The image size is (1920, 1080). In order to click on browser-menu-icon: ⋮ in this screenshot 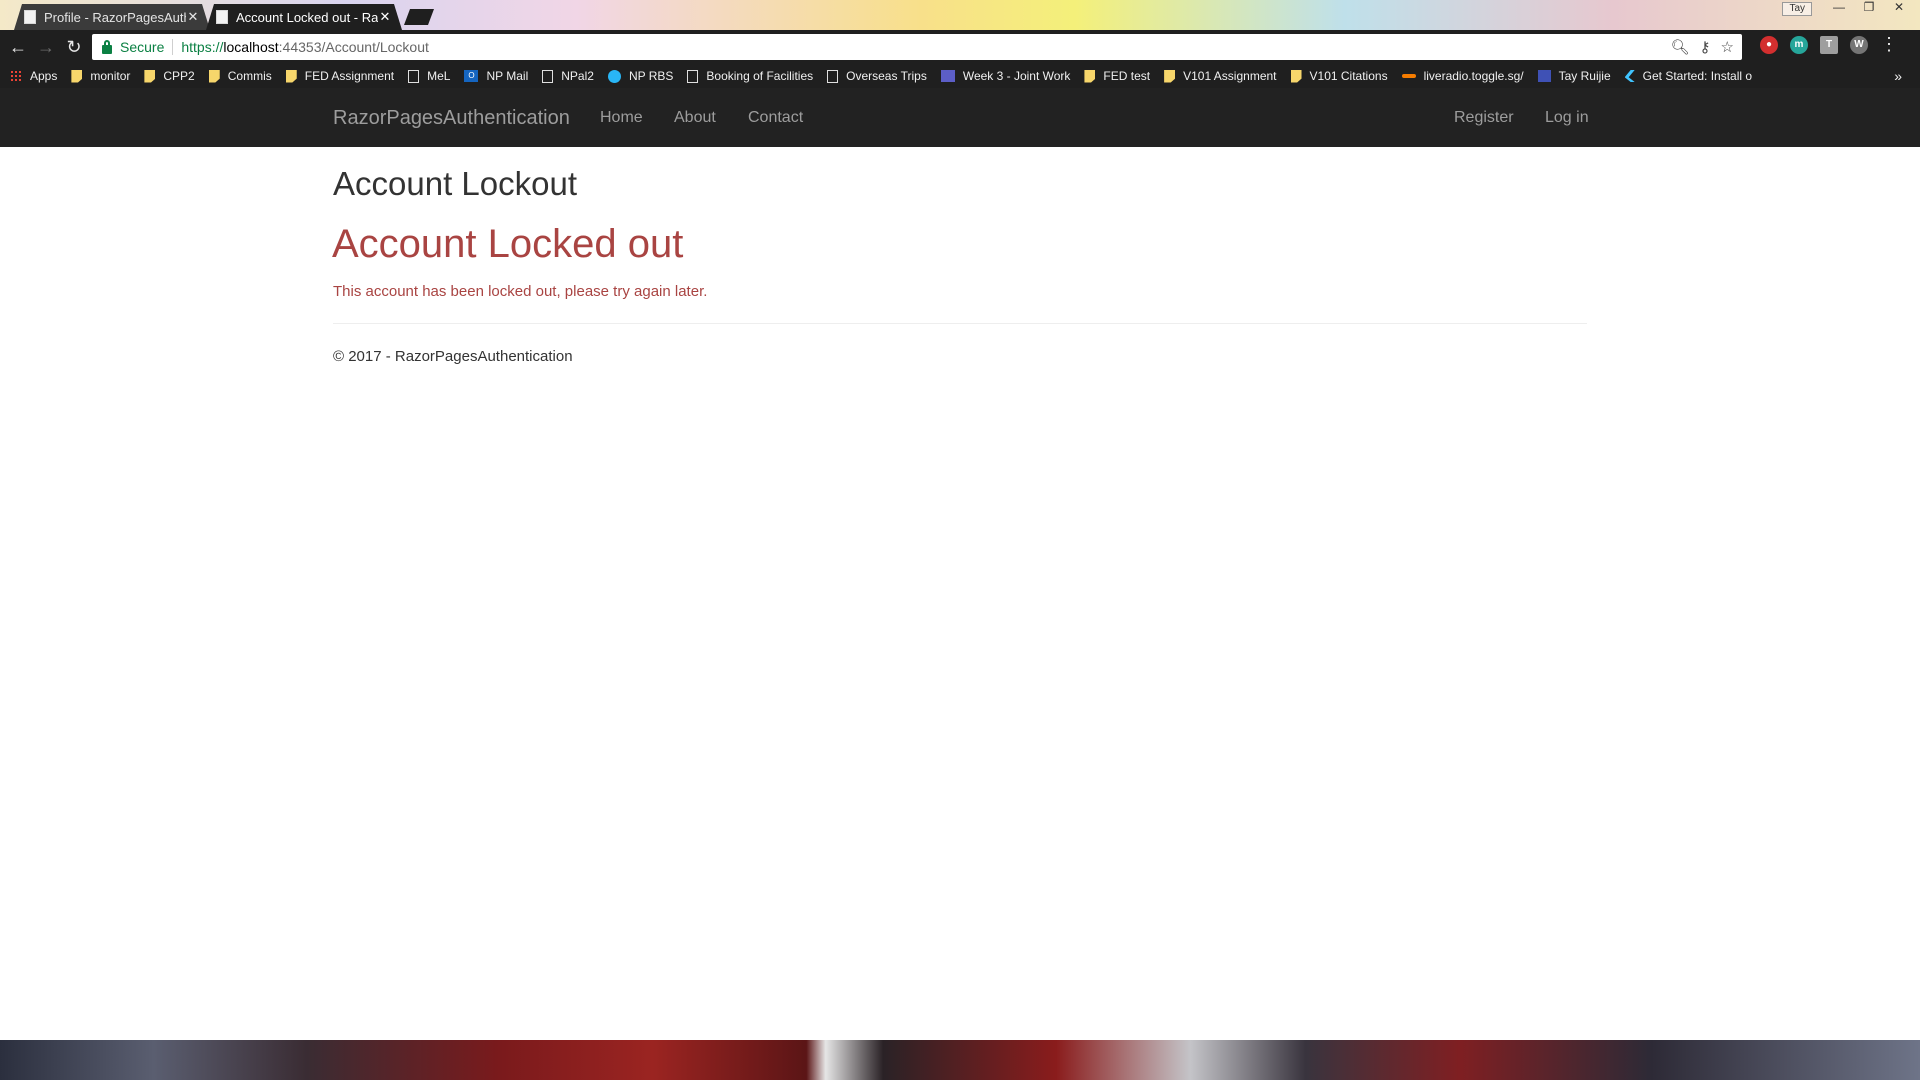, I will do `click(1889, 44)`.